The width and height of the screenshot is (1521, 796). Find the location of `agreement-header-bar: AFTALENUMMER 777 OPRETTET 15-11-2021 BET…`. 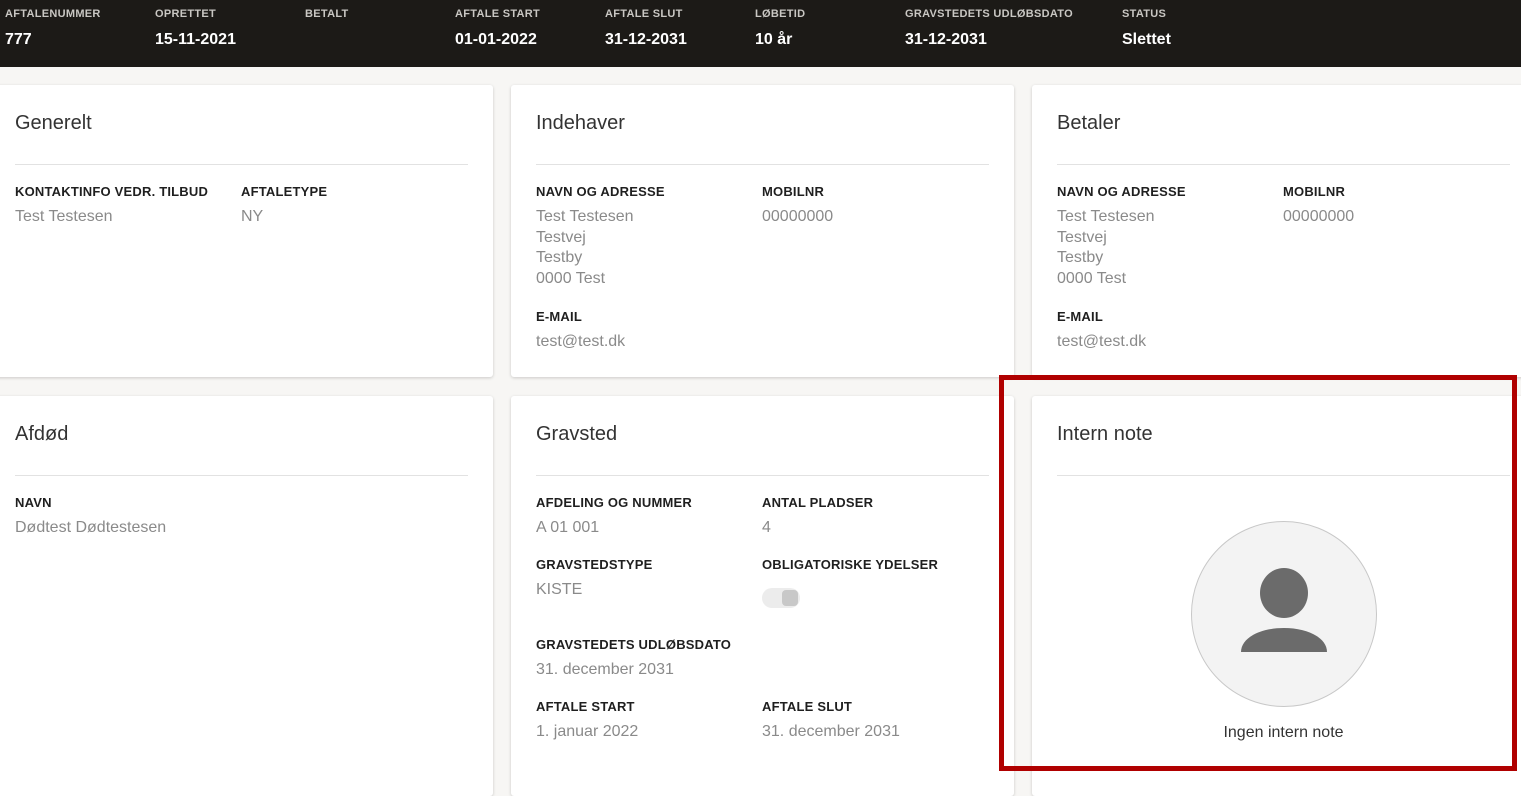

agreement-header-bar: AFTALENUMMER 777 OPRETTET 15-11-2021 BET… is located at coordinates (760, 33).